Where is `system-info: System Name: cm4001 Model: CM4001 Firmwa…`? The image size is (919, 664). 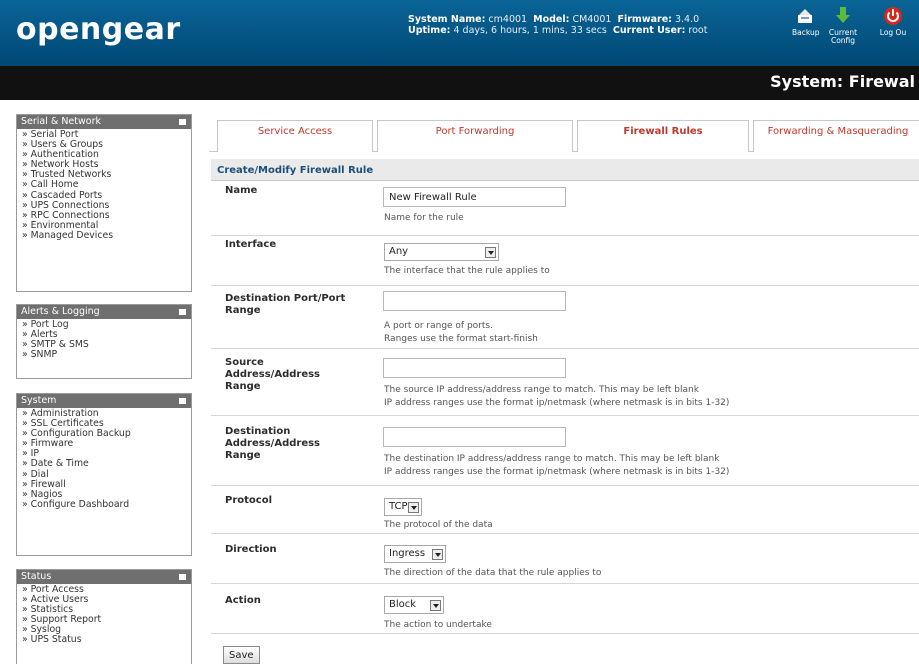
system-info: System Name: cm4001 Model: CM4001 Firmwa… is located at coordinates (557, 25).